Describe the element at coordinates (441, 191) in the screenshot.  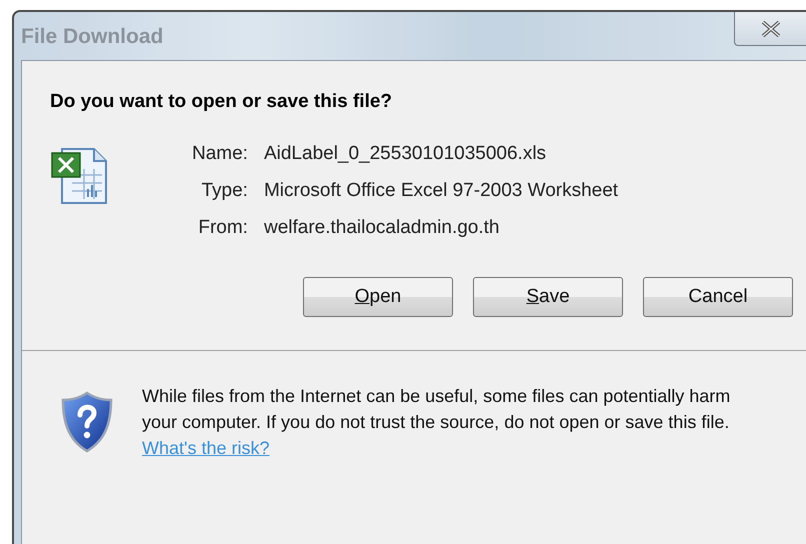
I see `field-value: Microsoft Office Excel 97-2003 Worksheet` at that location.